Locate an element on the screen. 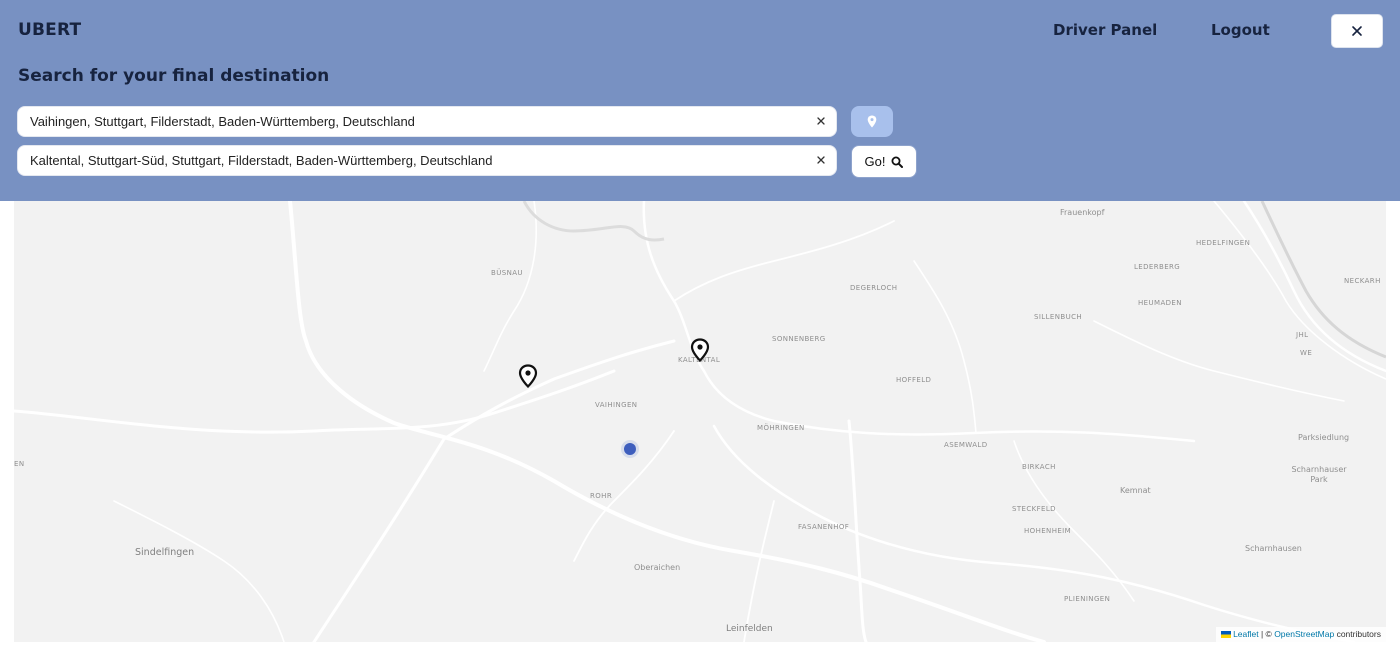  map-label: HEDELFINGEN is located at coordinates (1223, 243).